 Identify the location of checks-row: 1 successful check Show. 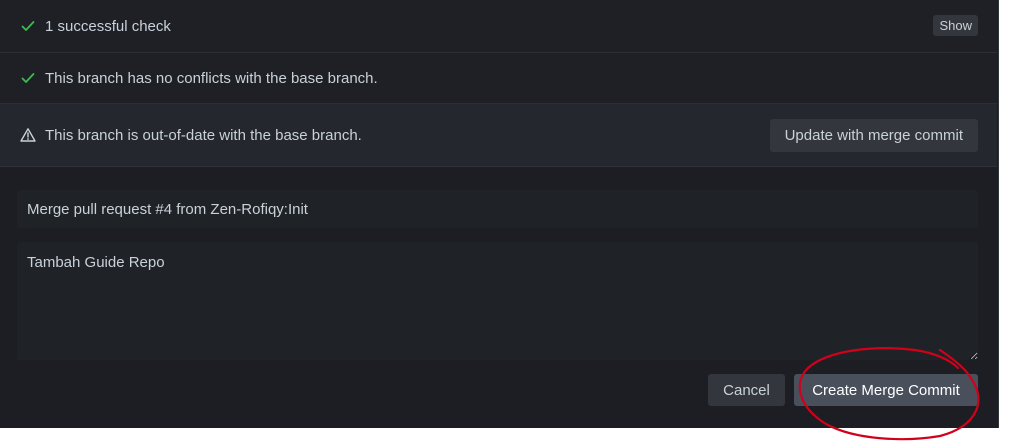
(498, 26).